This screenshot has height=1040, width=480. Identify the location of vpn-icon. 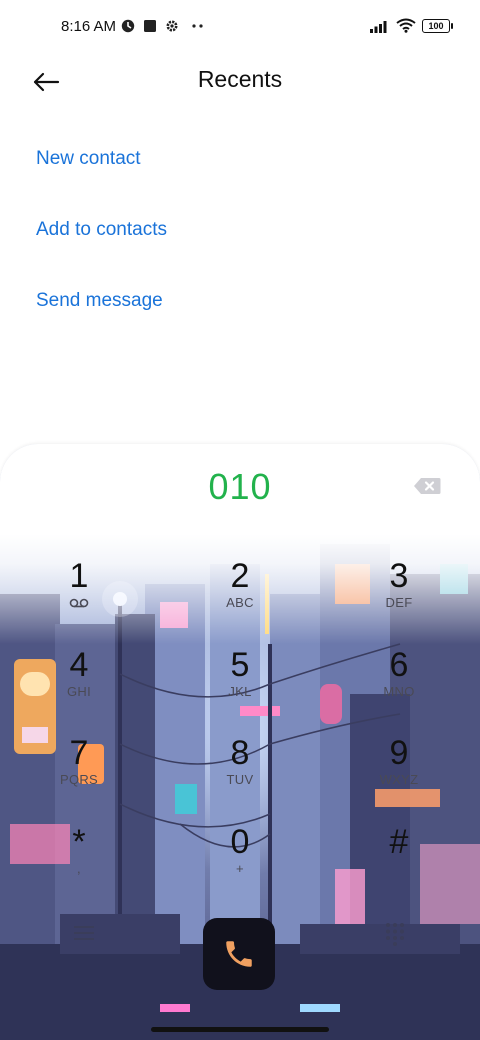
(128, 26).